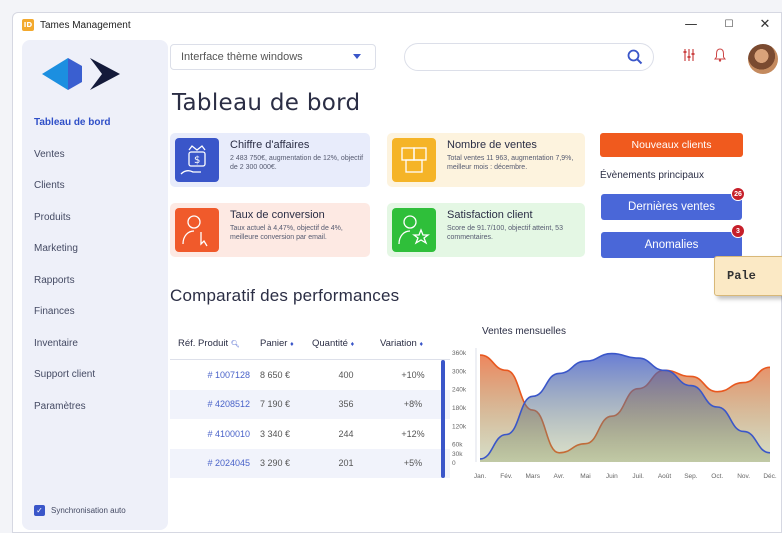 The height and width of the screenshot is (533, 782). What do you see at coordinates (413, 374) in the screenshot?
I see `cell-variation: +10%` at bounding box center [413, 374].